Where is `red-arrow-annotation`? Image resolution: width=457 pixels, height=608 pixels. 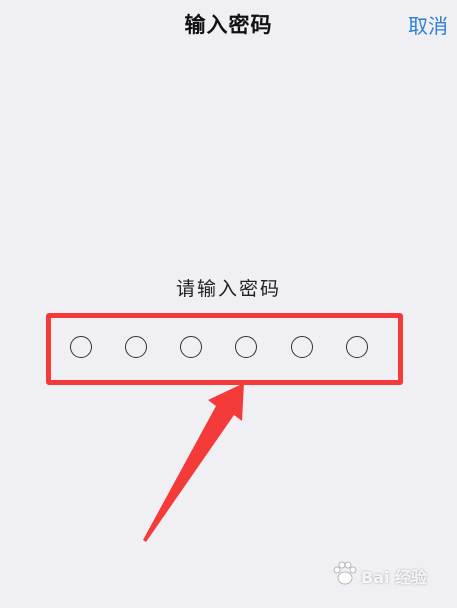 red-arrow-annotation is located at coordinates (193, 462).